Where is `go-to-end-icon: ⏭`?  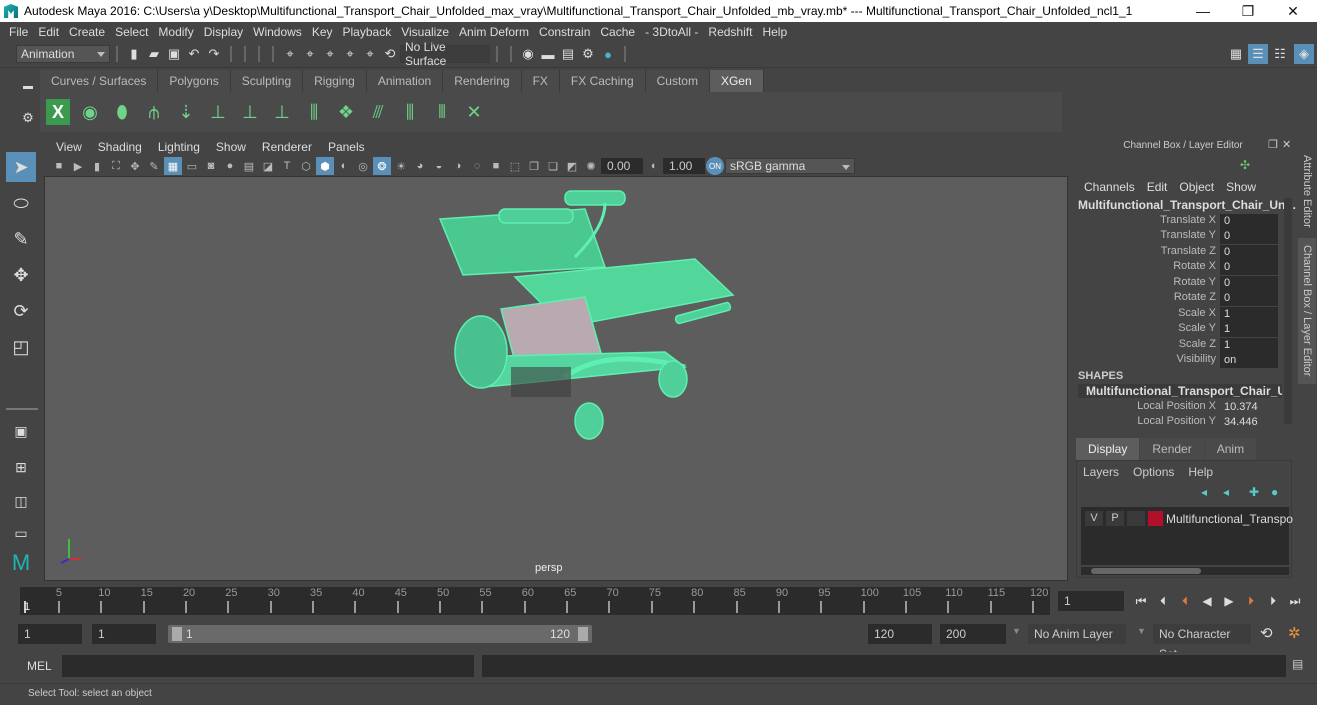
go-to-end-icon: ⏭ is located at coordinates (1295, 601).